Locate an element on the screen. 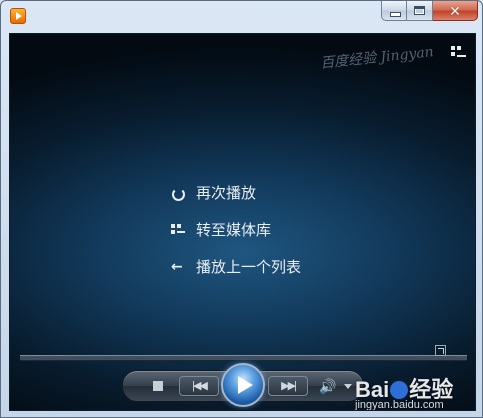 The width and height of the screenshot is (483, 418). close-icon: ✕ is located at coordinates (455, 11).